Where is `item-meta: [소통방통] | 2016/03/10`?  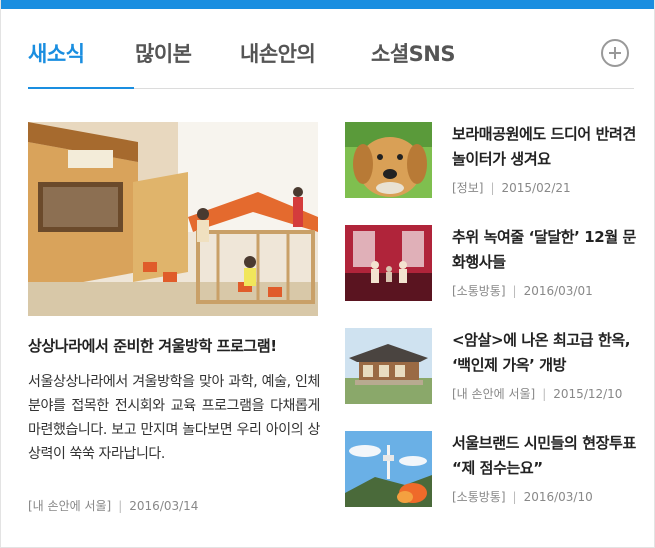 item-meta: [소통방통] | 2016/03/10 is located at coordinates (522, 496).